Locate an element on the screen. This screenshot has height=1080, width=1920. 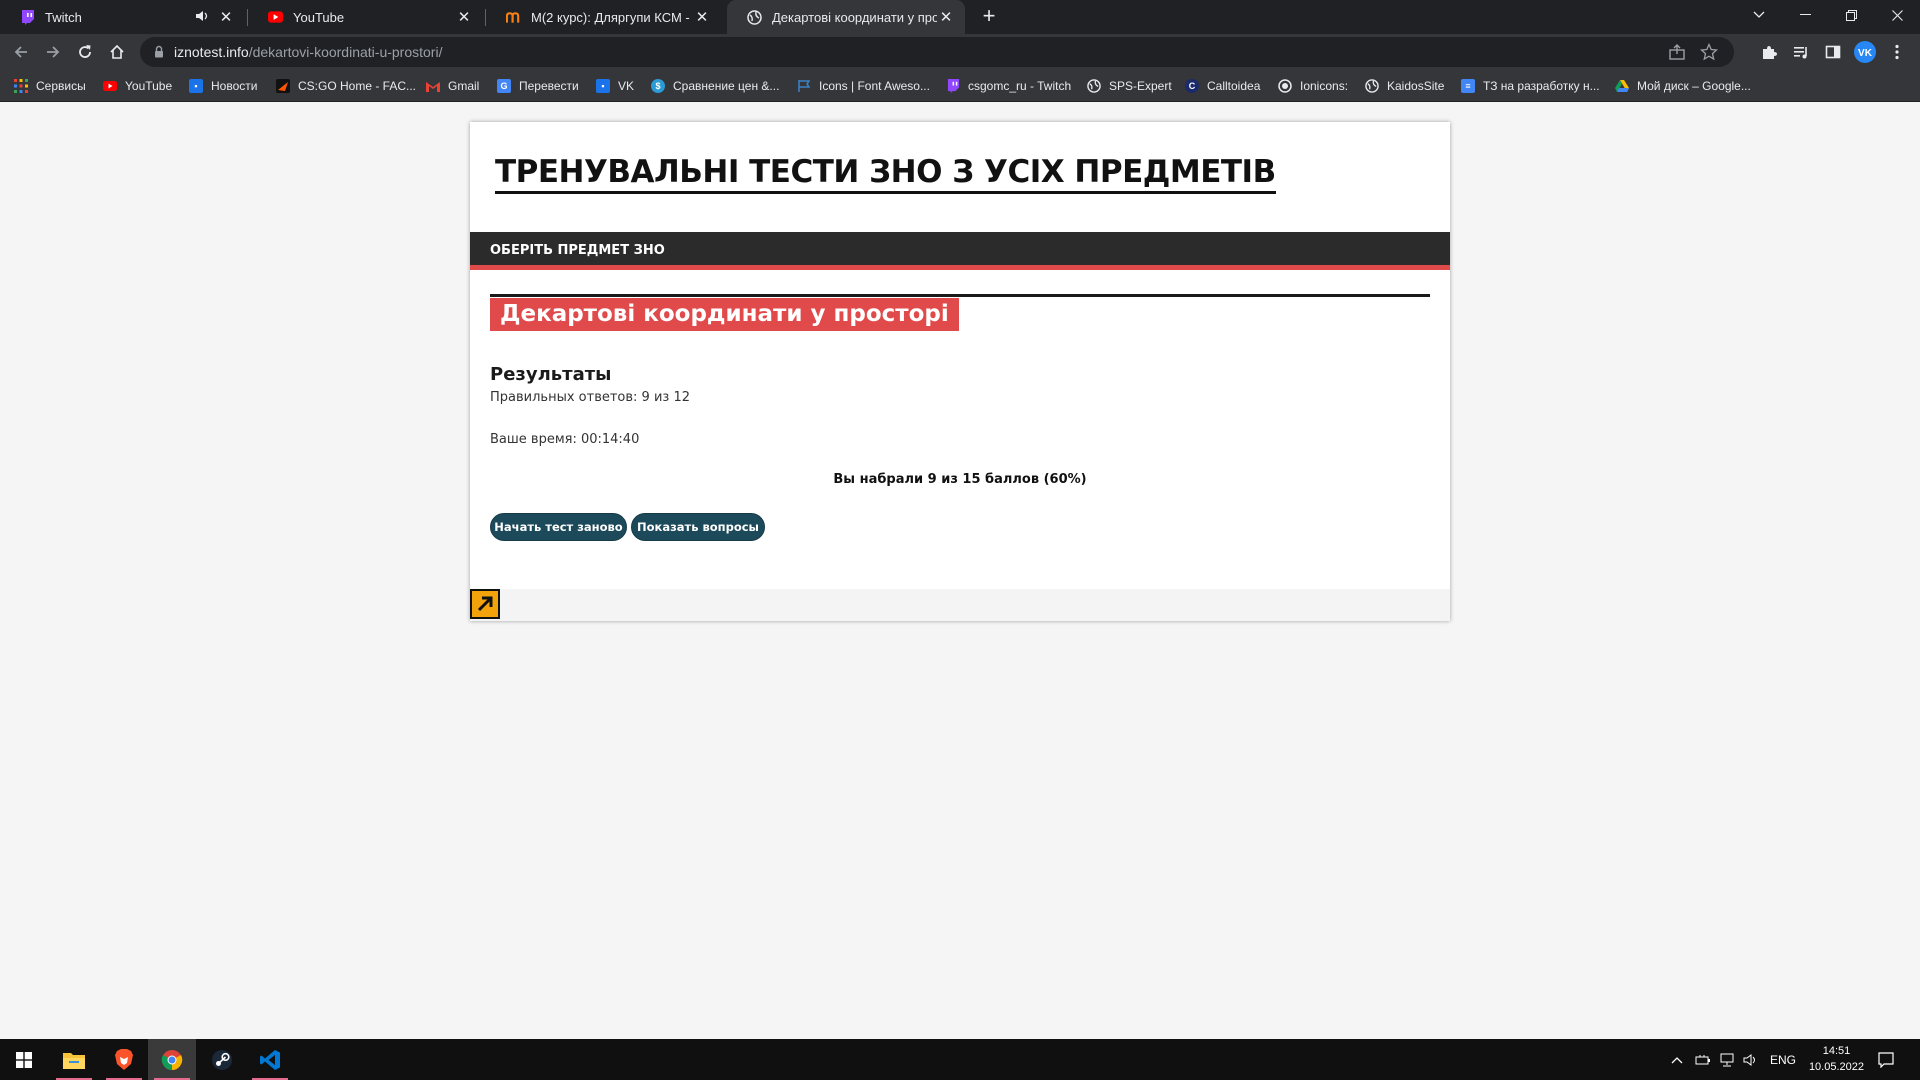
external-link-arrow-icon is located at coordinates (485, 604).